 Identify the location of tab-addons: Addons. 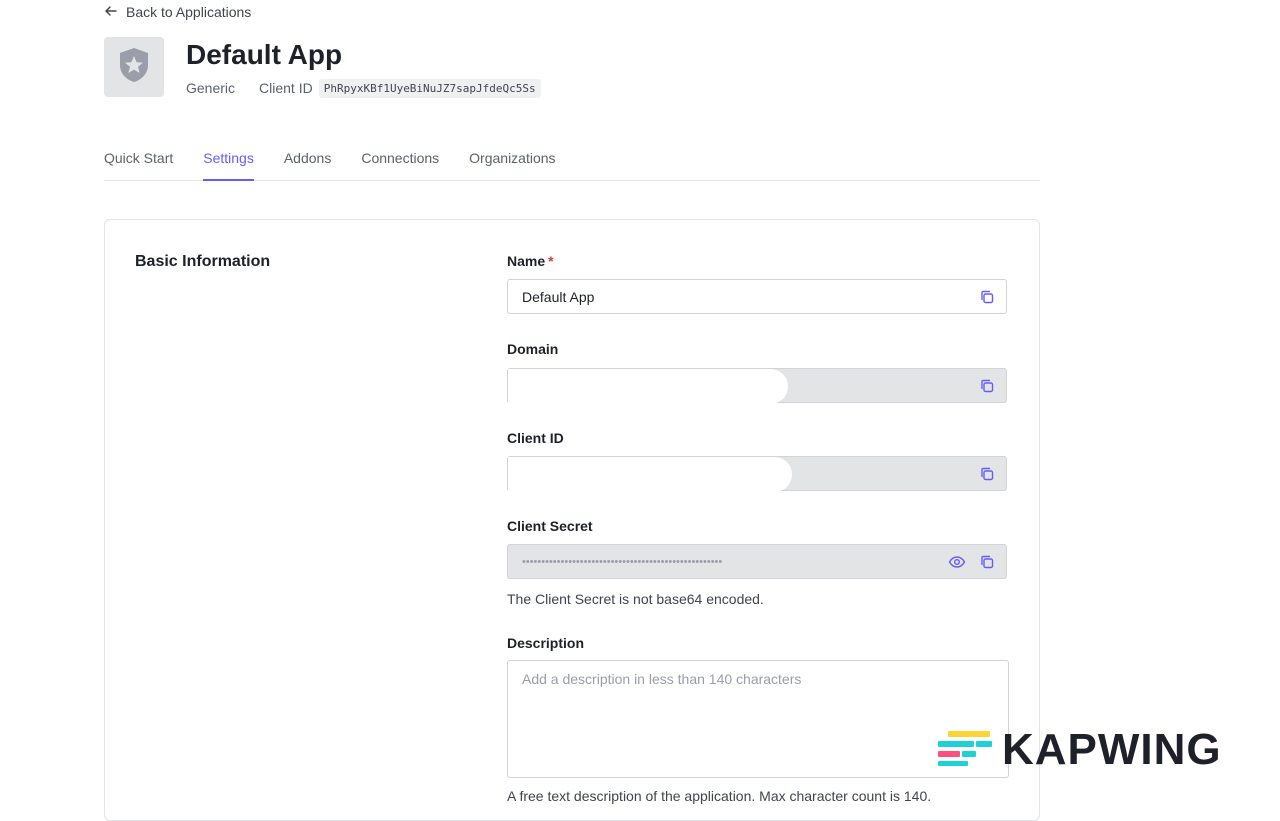
(307, 159).